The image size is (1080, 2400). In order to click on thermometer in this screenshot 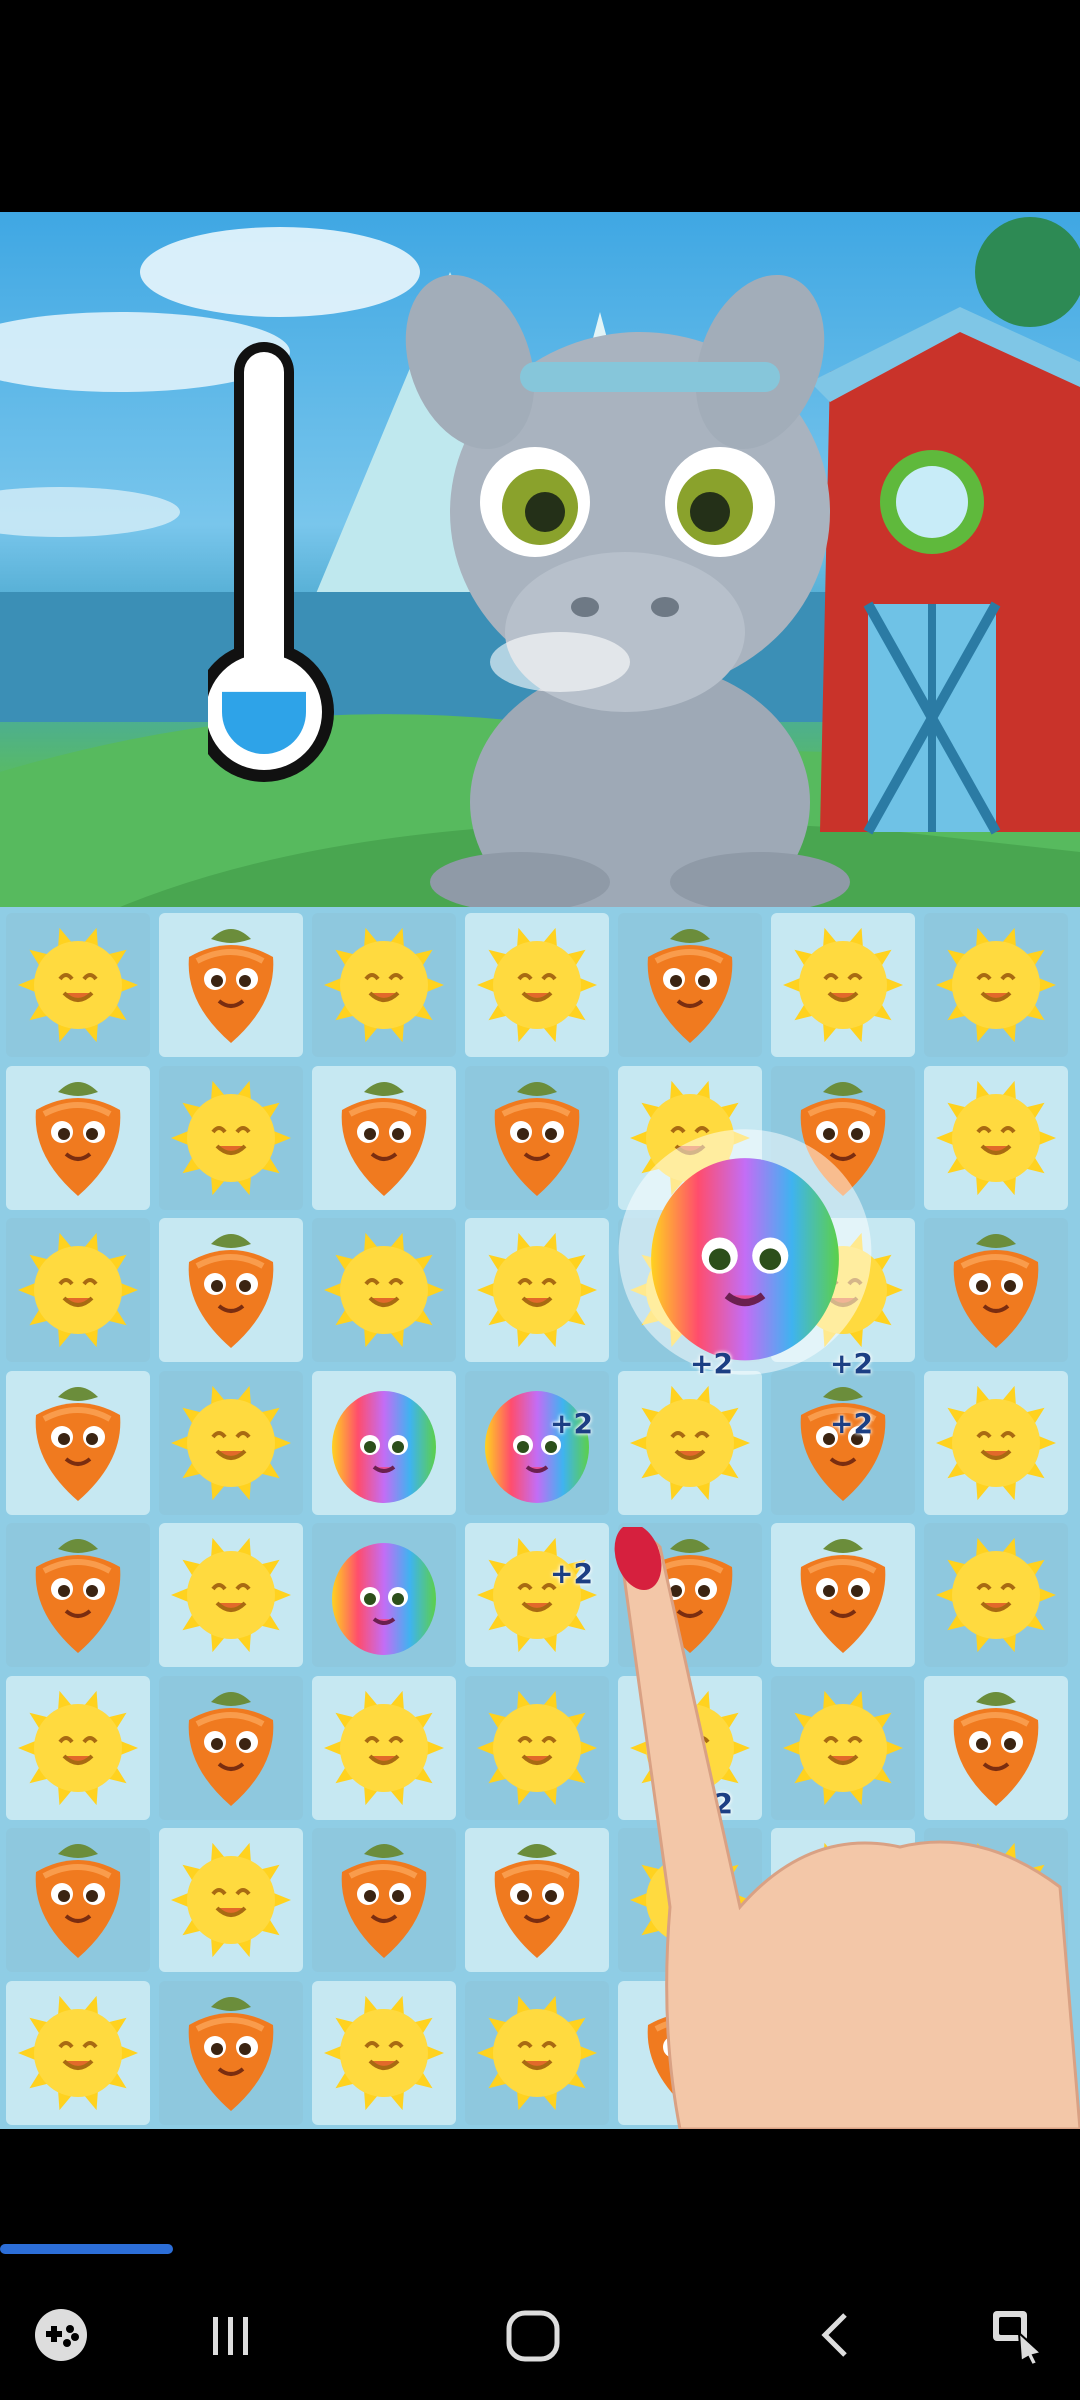, I will do `click(264, 619)`.